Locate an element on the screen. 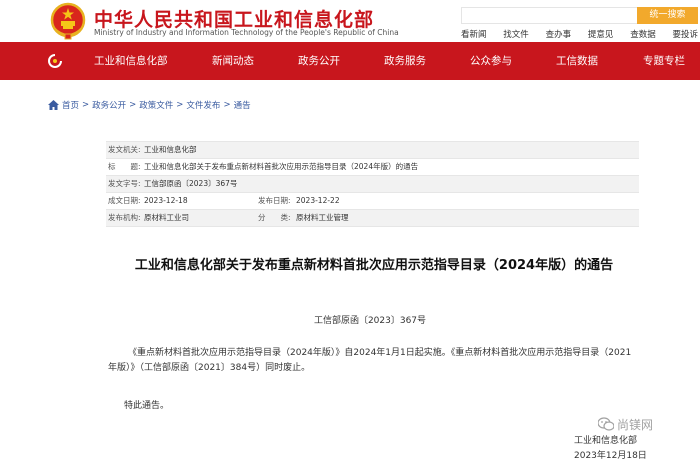 The height and width of the screenshot is (460, 700). article-notice: 特此通告。 is located at coordinates (147, 406).